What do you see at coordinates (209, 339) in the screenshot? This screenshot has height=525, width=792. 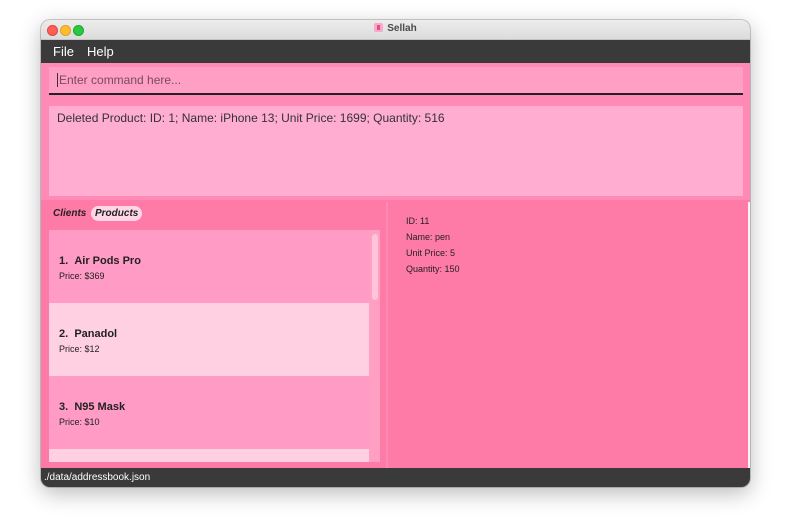 I see `product-card-selected: 2. Panadol Price: $12` at bounding box center [209, 339].